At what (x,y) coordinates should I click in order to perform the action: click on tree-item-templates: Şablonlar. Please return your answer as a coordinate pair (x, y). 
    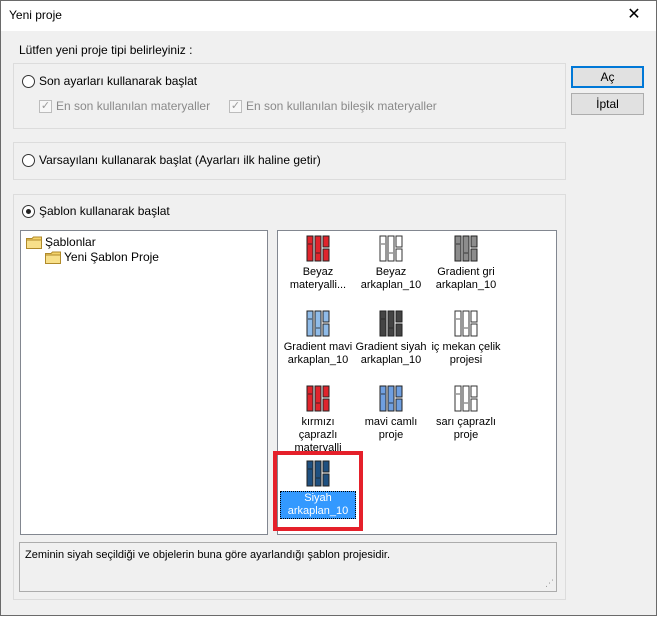
    Looking at the image, I should click on (61, 242).